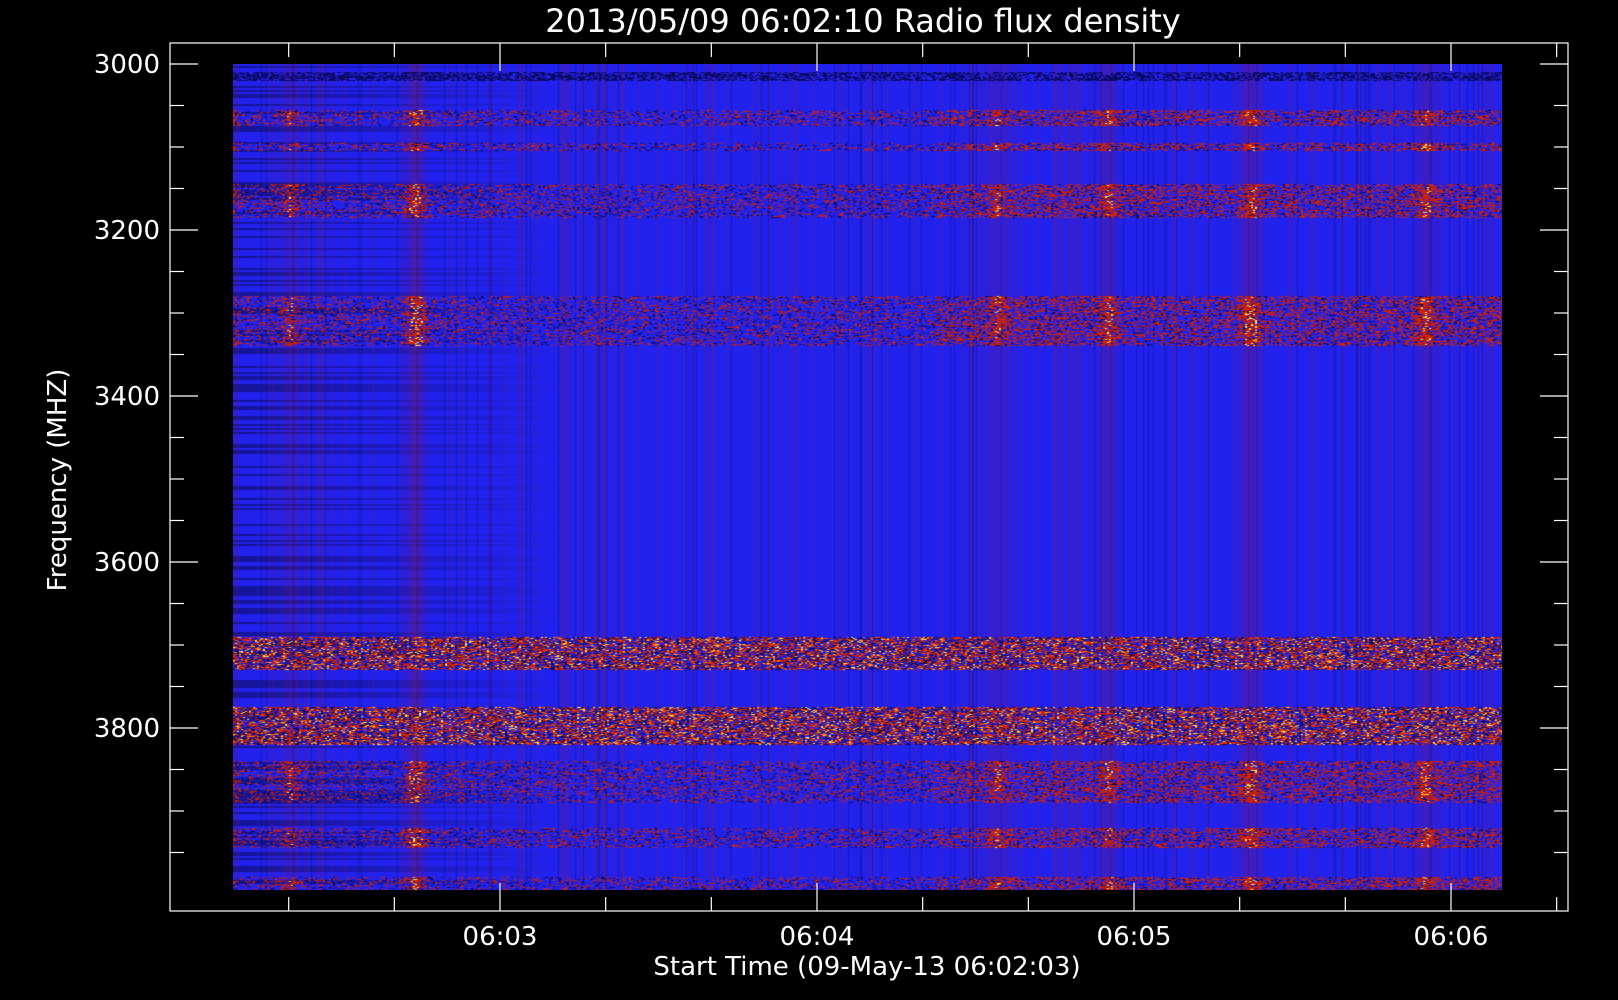 This screenshot has width=1618, height=1000. Describe the element at coordinates (862, 21) in the screenshot. I see `chart-title: 2013/05/09 06:02:10 Radio flux density` at that location.